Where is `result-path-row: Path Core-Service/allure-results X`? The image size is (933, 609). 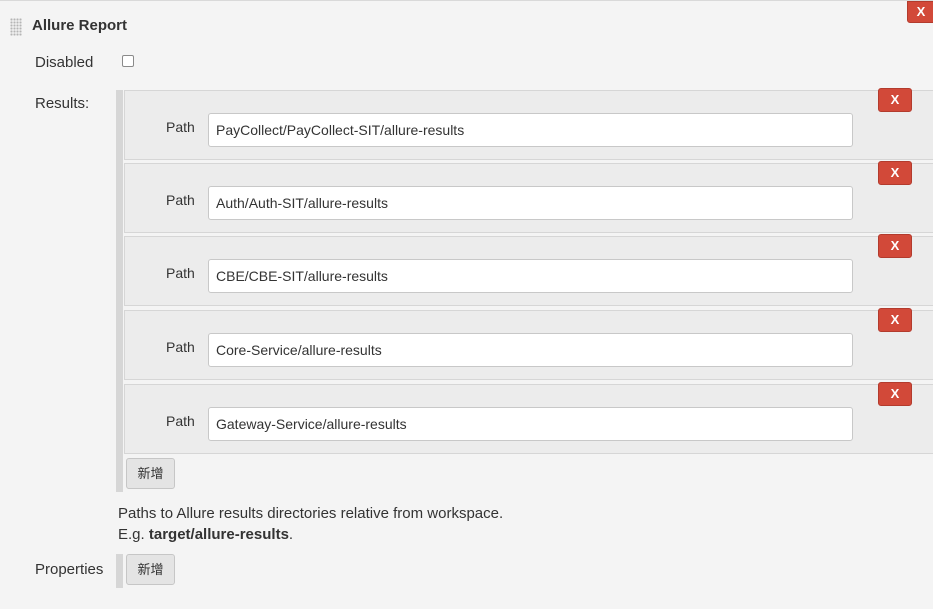
result-path-row: Path Core-Service/allure-results X is located at coordinates (528, 344).